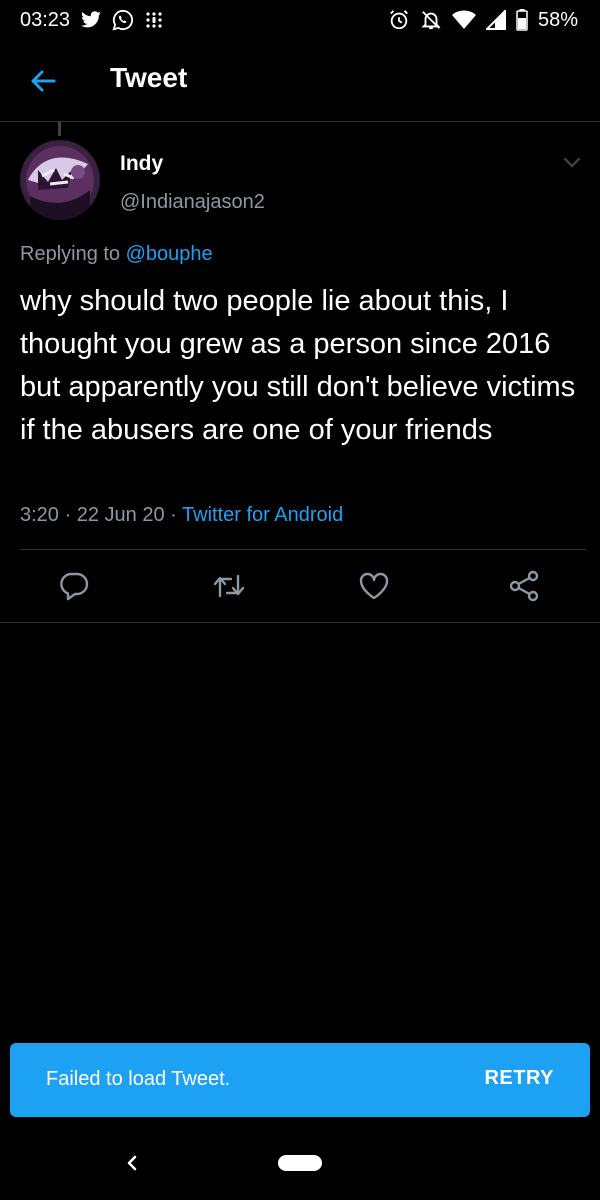 Image resolution: width=600 pixels, height=1200 pixels. I want to click on status-bar-left: 03:23, so click(92, 20).